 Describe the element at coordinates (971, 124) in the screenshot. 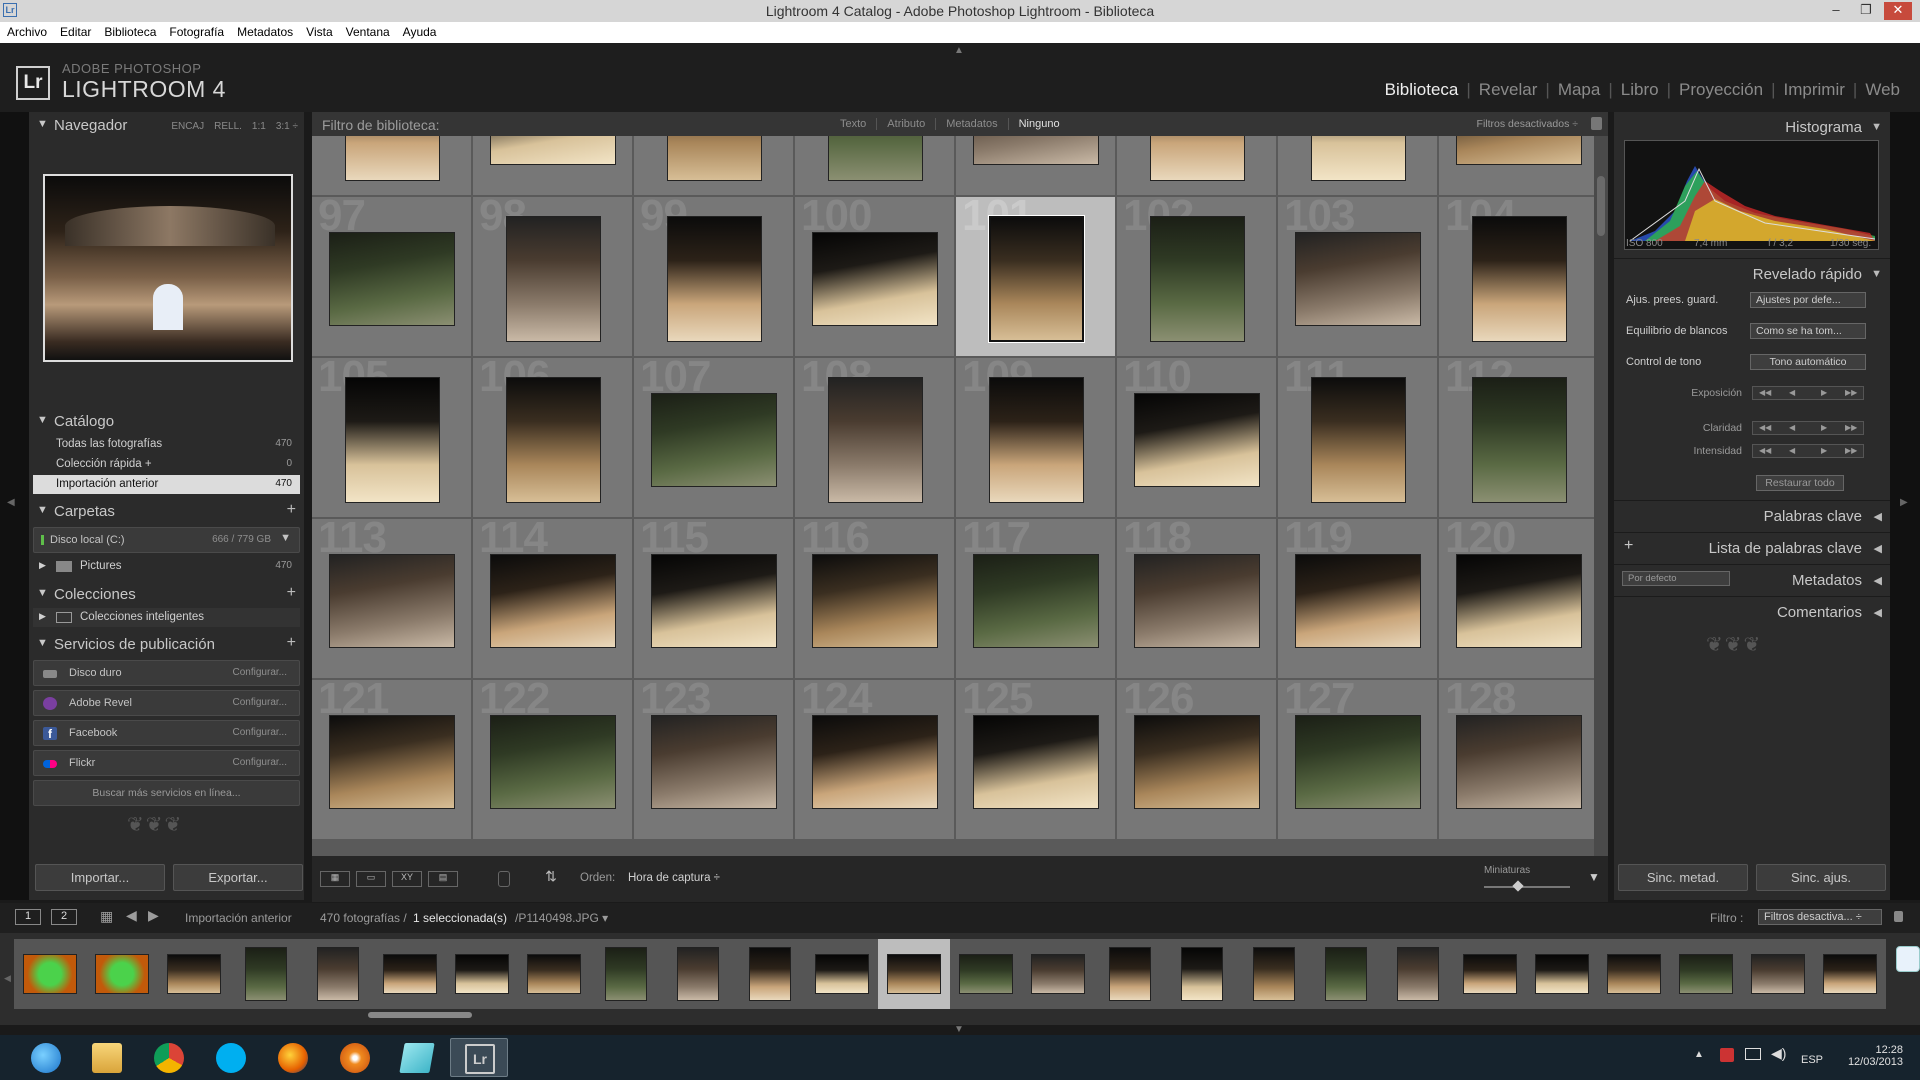

I see `filter-metadata: Metadatos` at that location.